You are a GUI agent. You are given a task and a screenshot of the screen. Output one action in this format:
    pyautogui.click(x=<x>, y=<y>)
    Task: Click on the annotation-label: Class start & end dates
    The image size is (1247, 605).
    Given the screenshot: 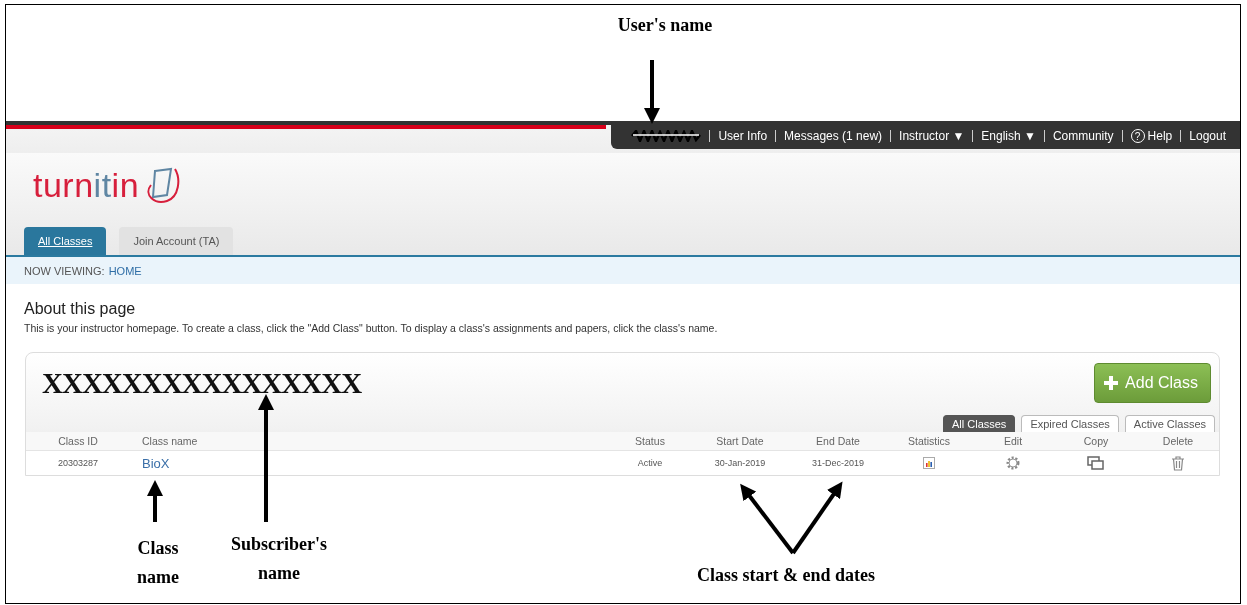 What is the action you would take?
    pyautogui.click(x=786, y=575)
    